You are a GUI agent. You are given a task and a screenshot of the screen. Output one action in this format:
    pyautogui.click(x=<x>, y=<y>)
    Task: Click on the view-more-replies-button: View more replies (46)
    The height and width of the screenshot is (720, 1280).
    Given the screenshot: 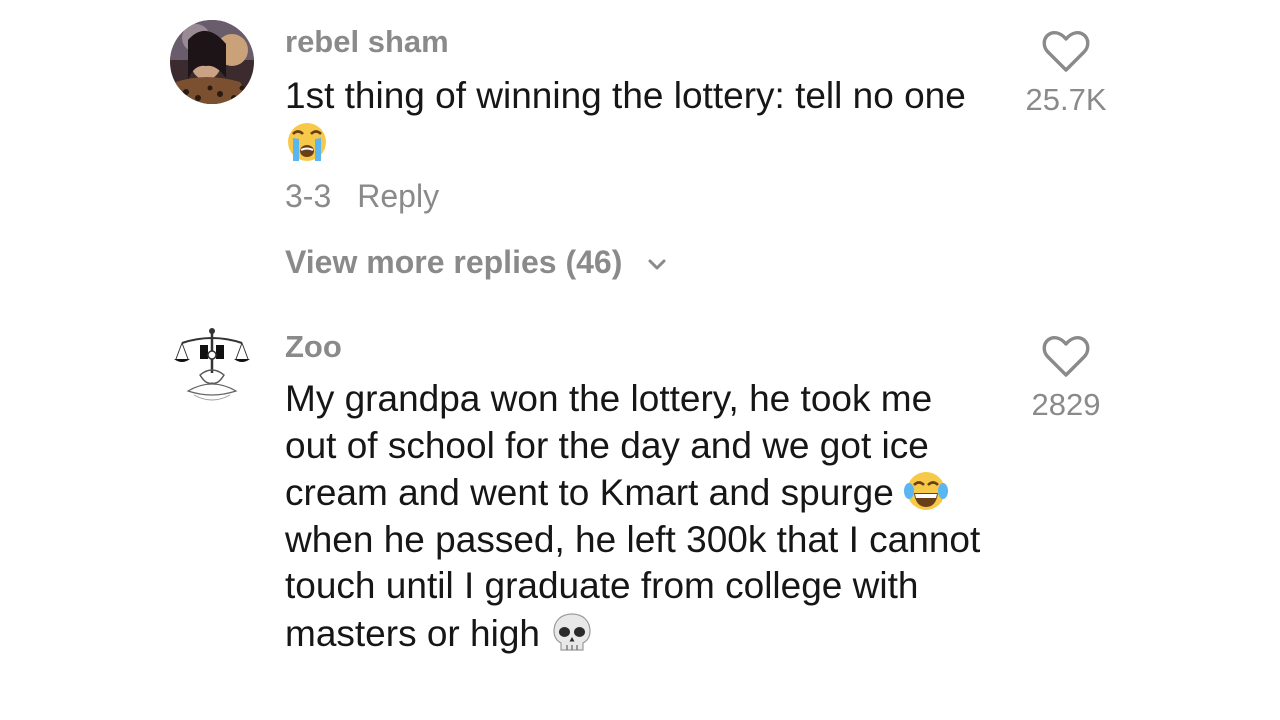 What is the action you would take?
    pyautogui.click(x=477, y=262)
    